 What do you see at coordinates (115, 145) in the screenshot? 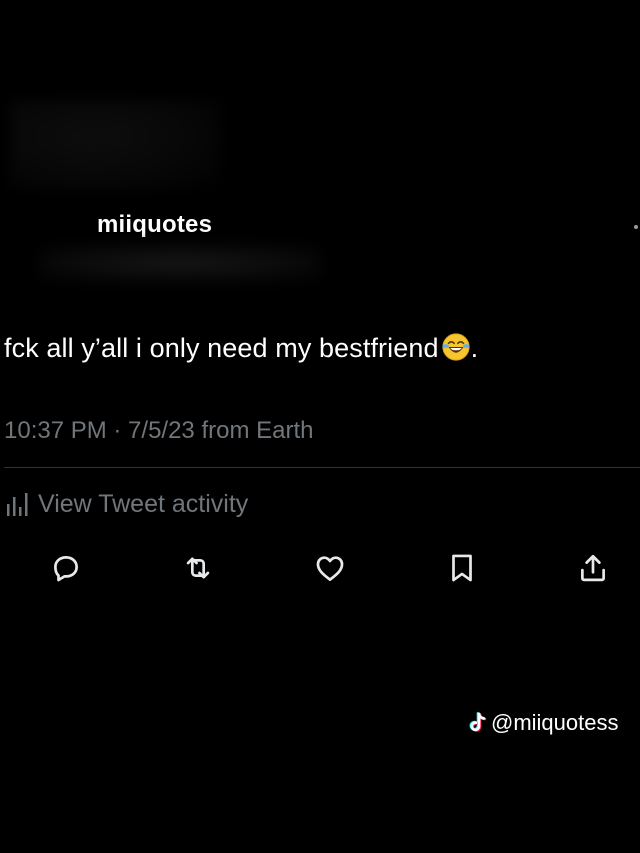
I see `blurred-profile-area` at bounding box center [115, 145].